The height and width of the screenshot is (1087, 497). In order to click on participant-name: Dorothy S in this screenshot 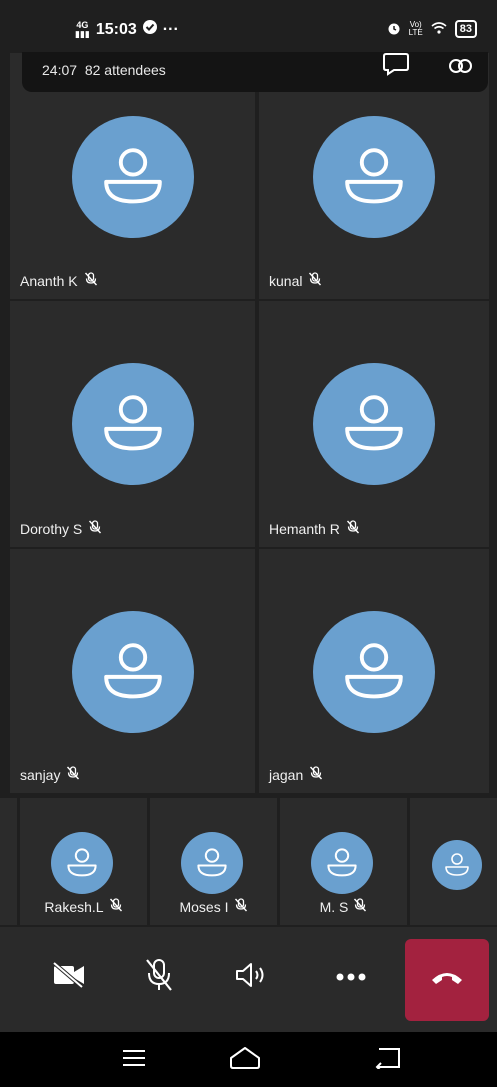, I will do `click(61, 528)`.